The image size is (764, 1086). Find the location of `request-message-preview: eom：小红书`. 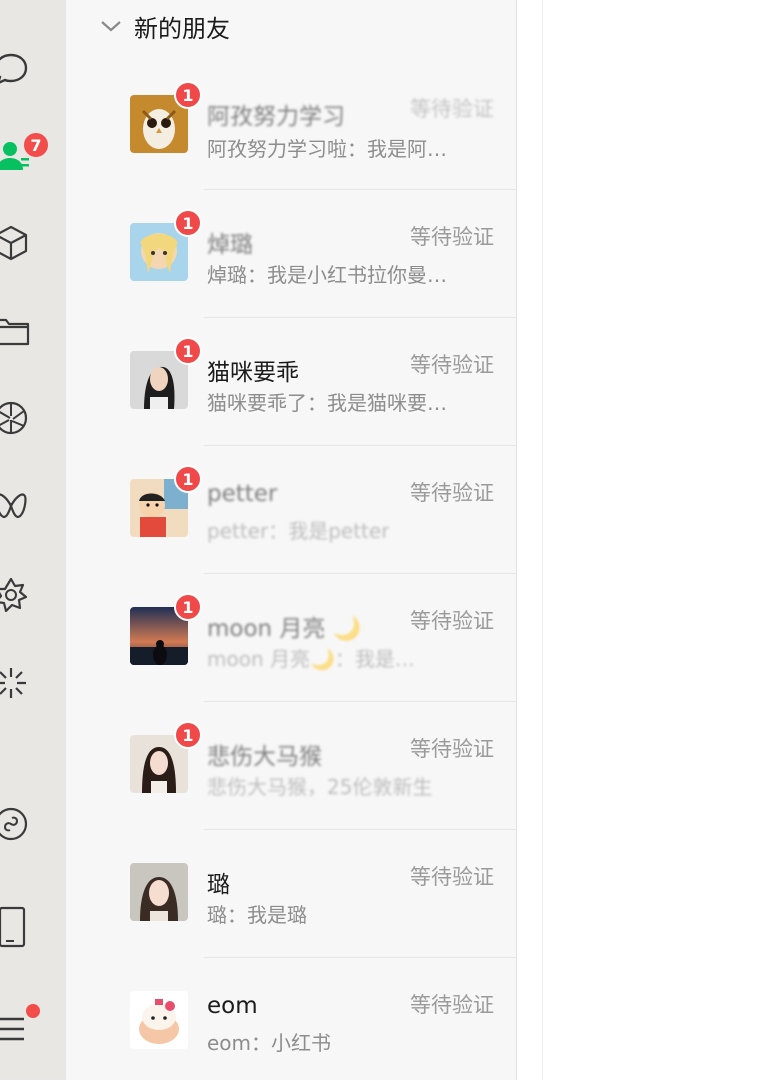

request-message-preview: eom：小红书 is located at coordinates (269, 1043).